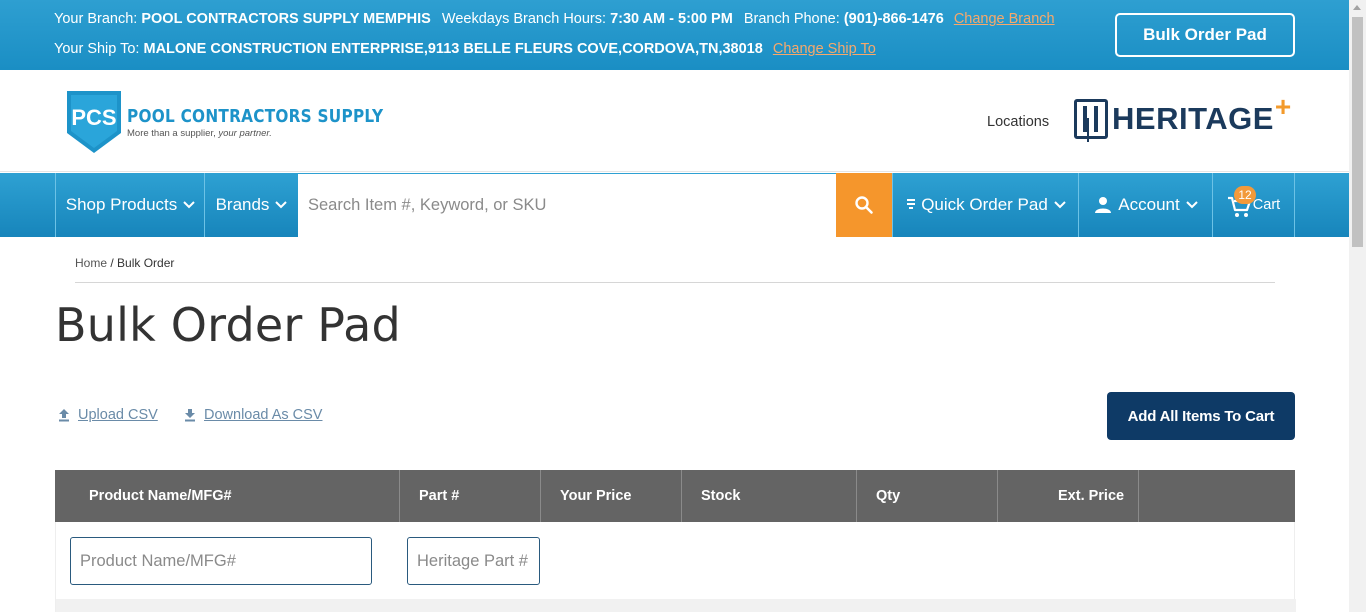 This screenshot has height=612, width=1366. What do you see at coordinates (278, 133) in the screenshot?
I see `logo-tagline: More than a supplier, your partner.` at bounding box center [278, 133].